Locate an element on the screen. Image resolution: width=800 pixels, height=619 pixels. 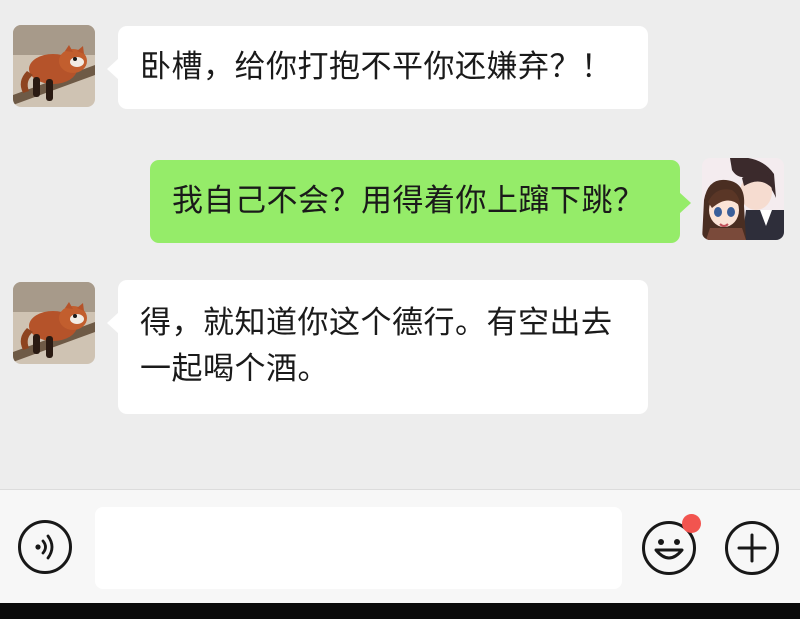
more-button is located at coordinates (752, 548).